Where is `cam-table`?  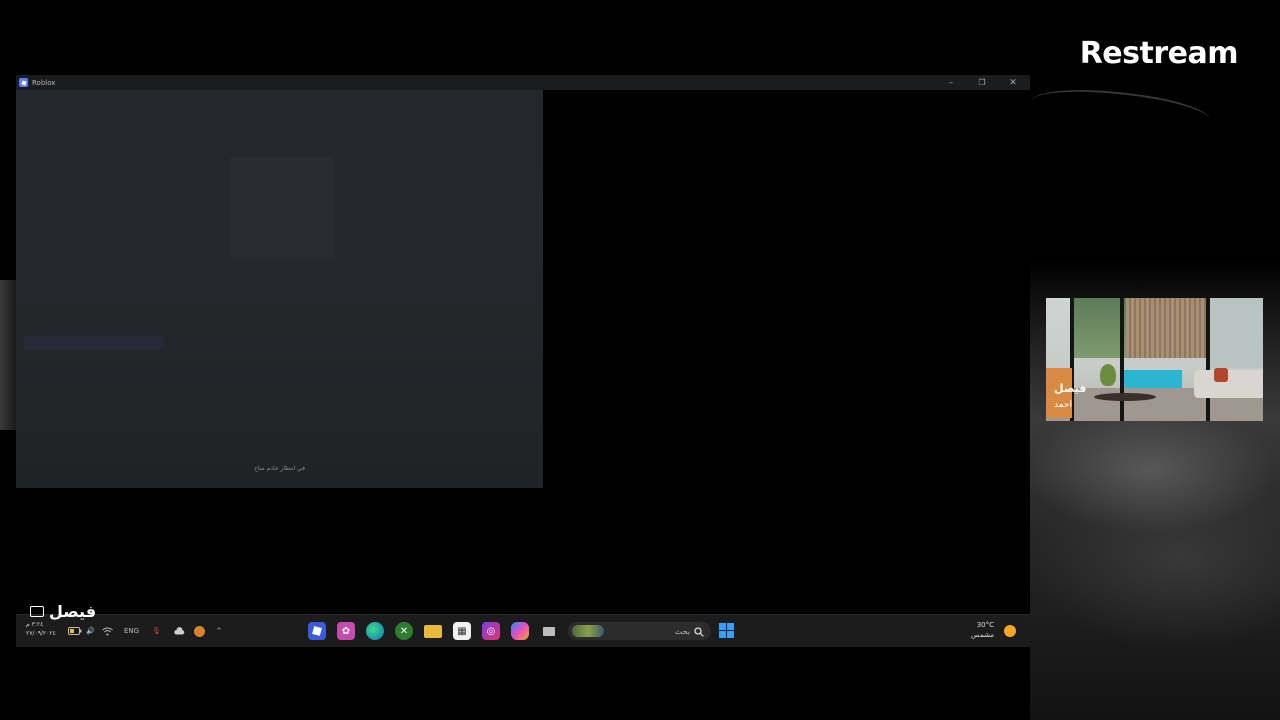 cam-table is located at coordinates (1125, 397).